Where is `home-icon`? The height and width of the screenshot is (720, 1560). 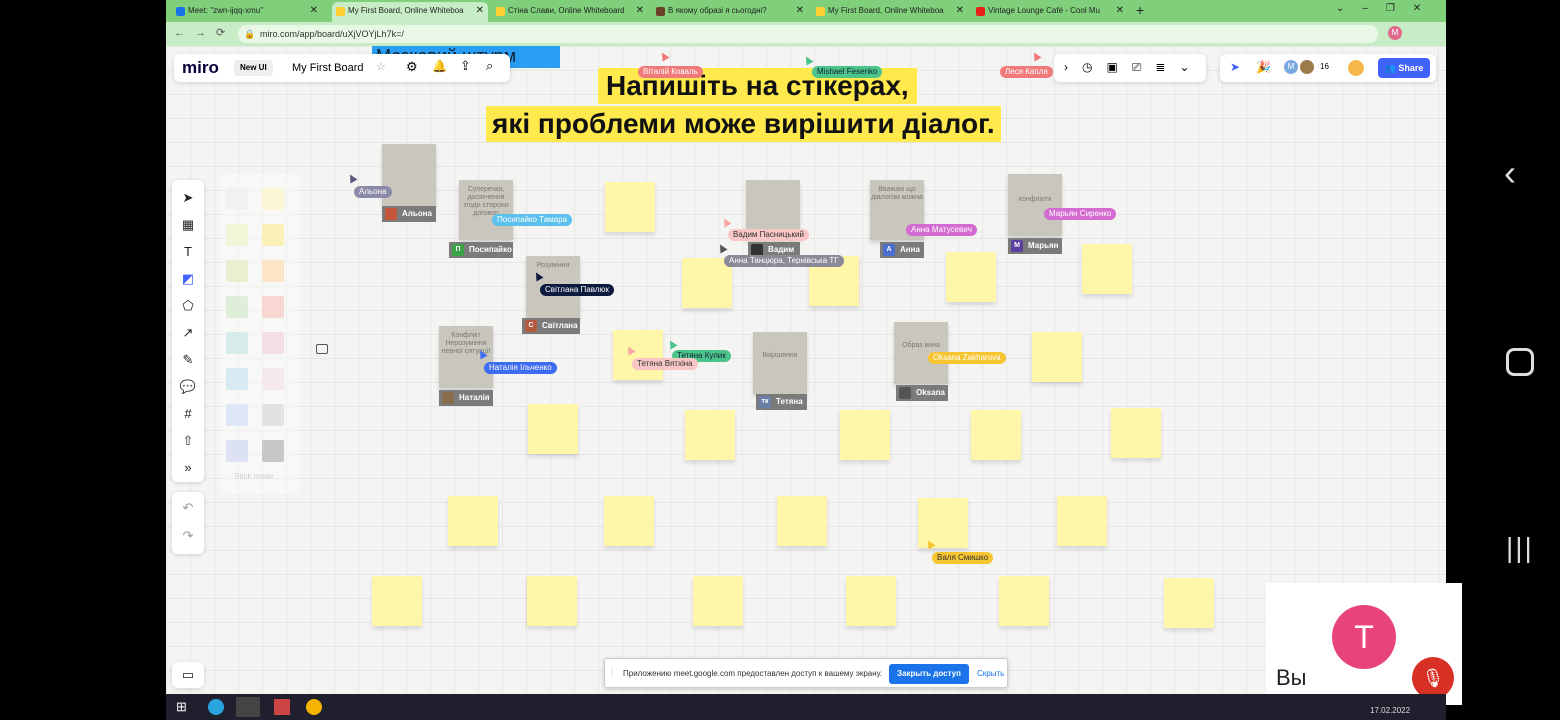
home-icon is located at coordinates (1520, 362).